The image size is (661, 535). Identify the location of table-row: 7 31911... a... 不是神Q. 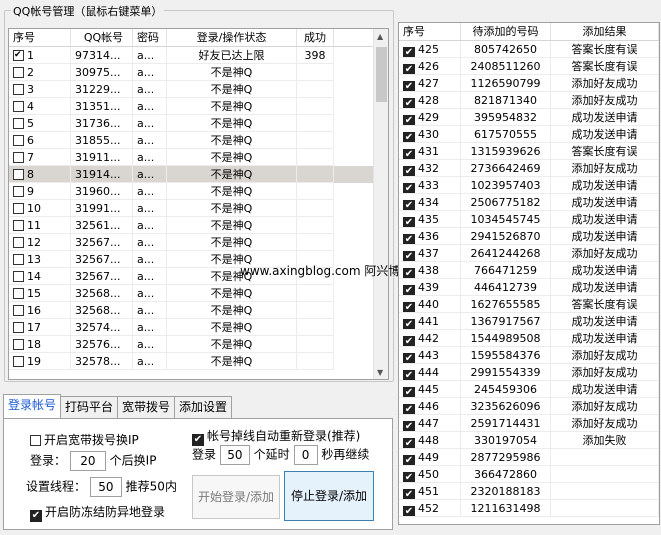
(198, 157).